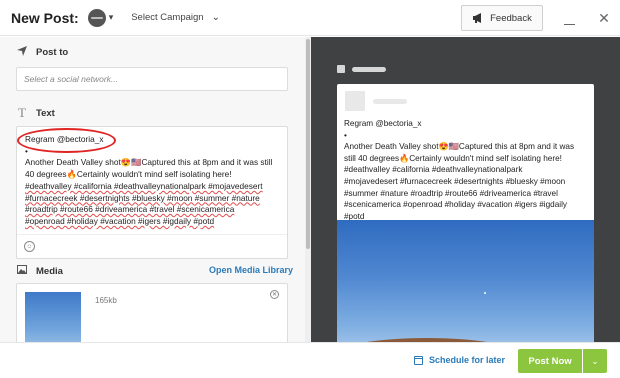 The height and width of the screenshot is (378, 620). I want to click on divider, so click(152, 234).